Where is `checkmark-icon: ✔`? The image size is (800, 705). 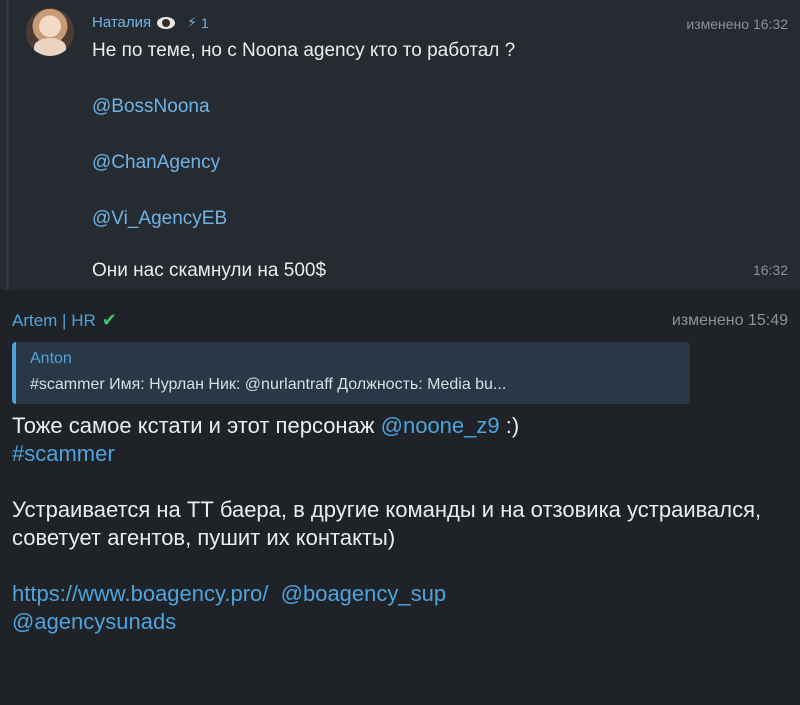 checkmark-icon: ✔ is located at coordinates (109, 320).